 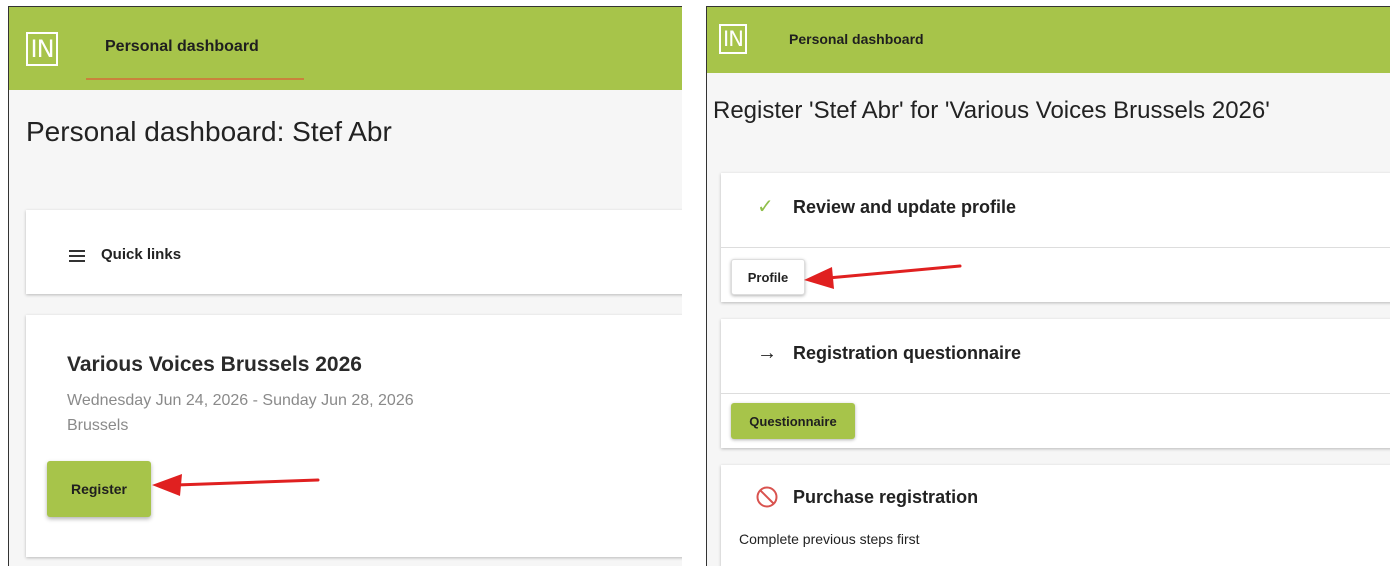 I want to click on active-tab-indicator, so click(x=195, y=79).